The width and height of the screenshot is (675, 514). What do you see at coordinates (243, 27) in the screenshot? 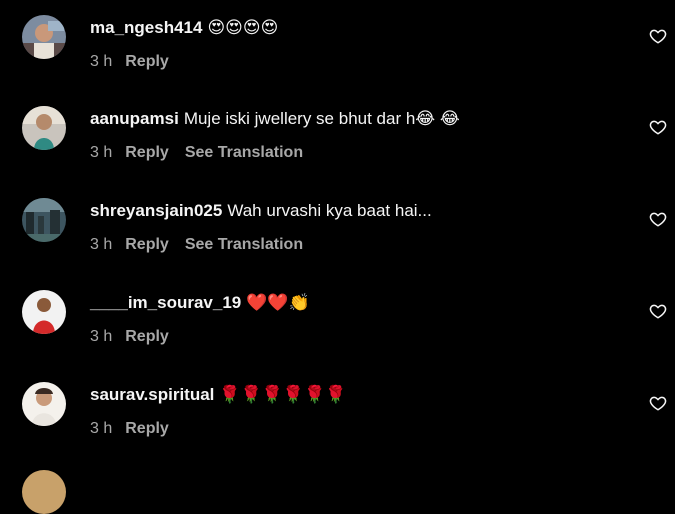
I see `comment-text: 😍😍😍😍` at bounding box center [243, 27].